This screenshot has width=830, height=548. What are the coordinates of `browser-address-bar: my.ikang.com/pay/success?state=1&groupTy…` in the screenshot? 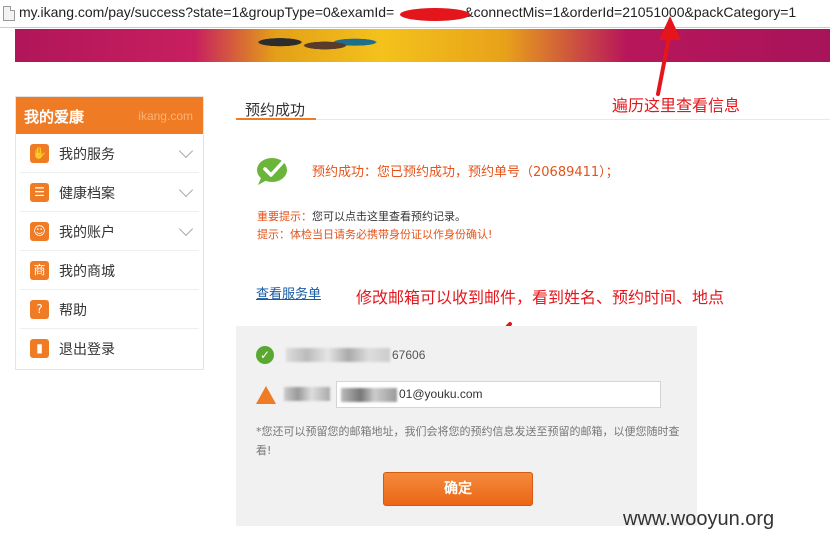 It's located at (415, 14).